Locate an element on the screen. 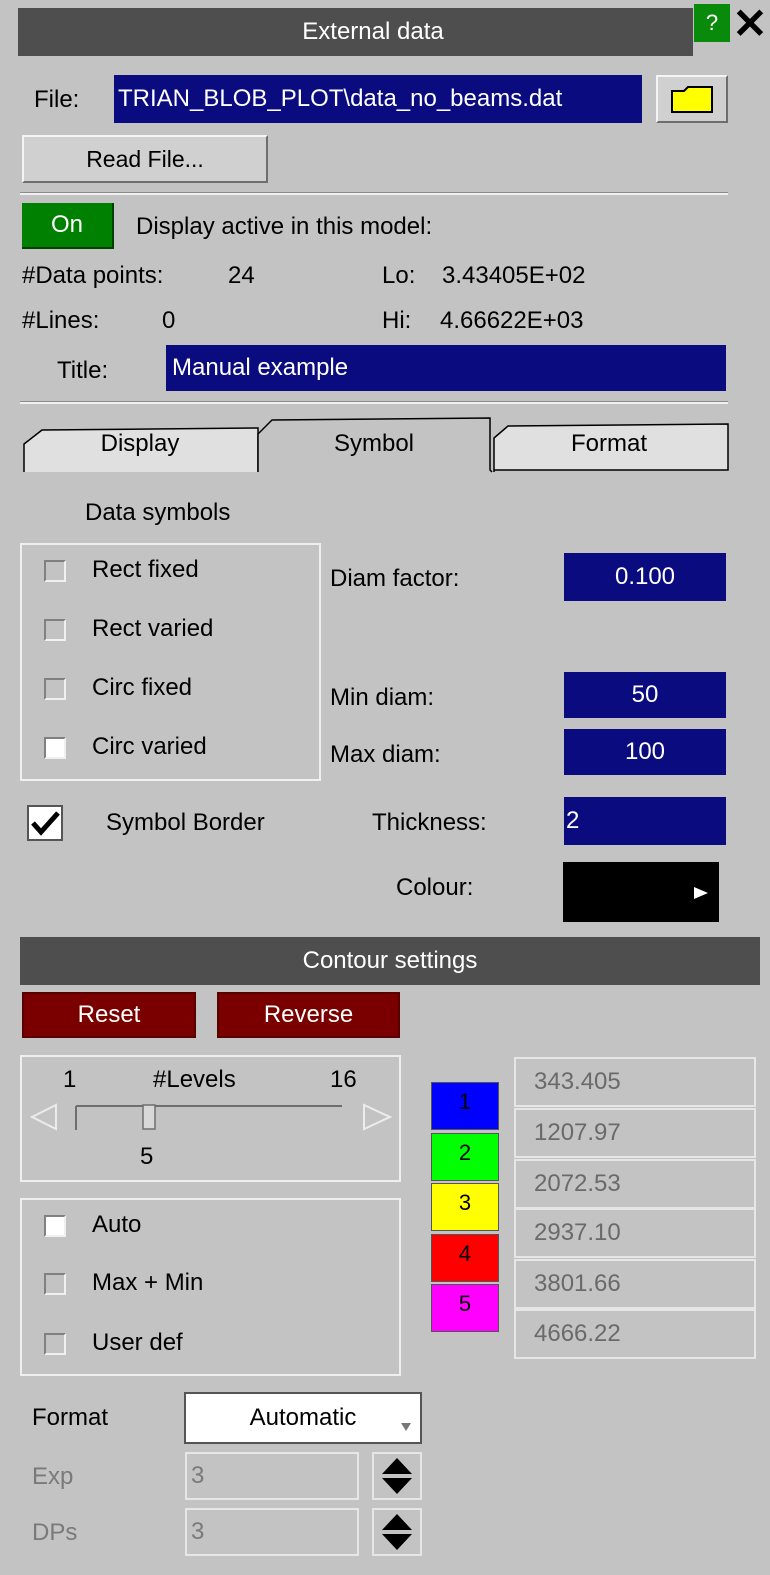 This screenshot has width=770, height=1575. file-input: TRIAN_BLOB_PLOT\data_no_beams.dat is located at coordinates (378, 99).